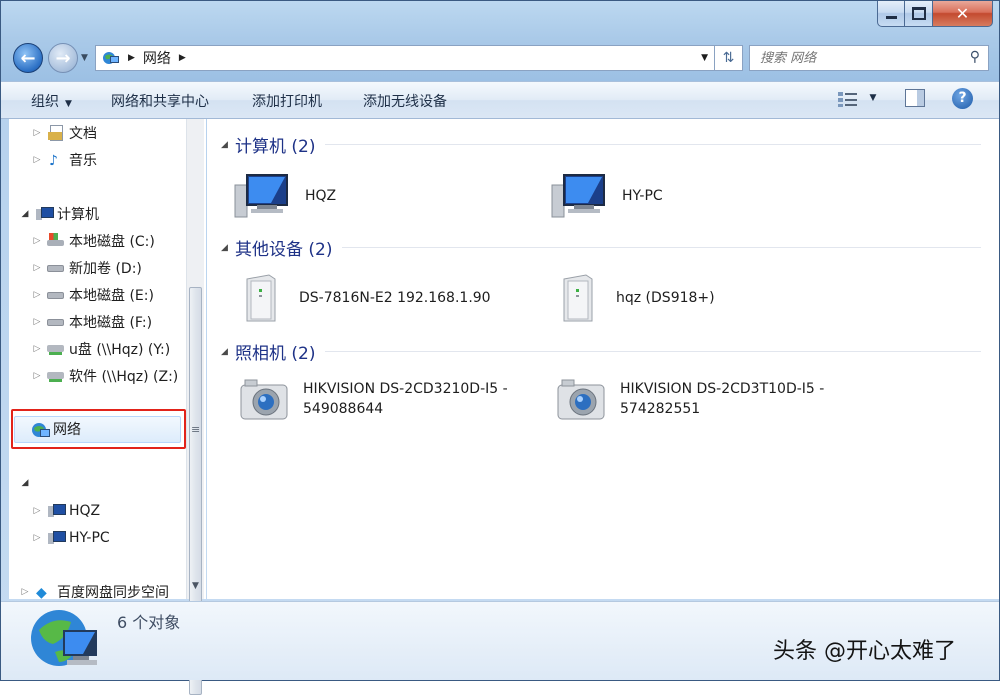 The height and width of the screenshot is (695, 1000). Describe the element at coordinates (105, 376) in the screenshot. I see `sidebar-item-drive-z: ▷ 软件 (\\Hqz) (Z:)` at that location.